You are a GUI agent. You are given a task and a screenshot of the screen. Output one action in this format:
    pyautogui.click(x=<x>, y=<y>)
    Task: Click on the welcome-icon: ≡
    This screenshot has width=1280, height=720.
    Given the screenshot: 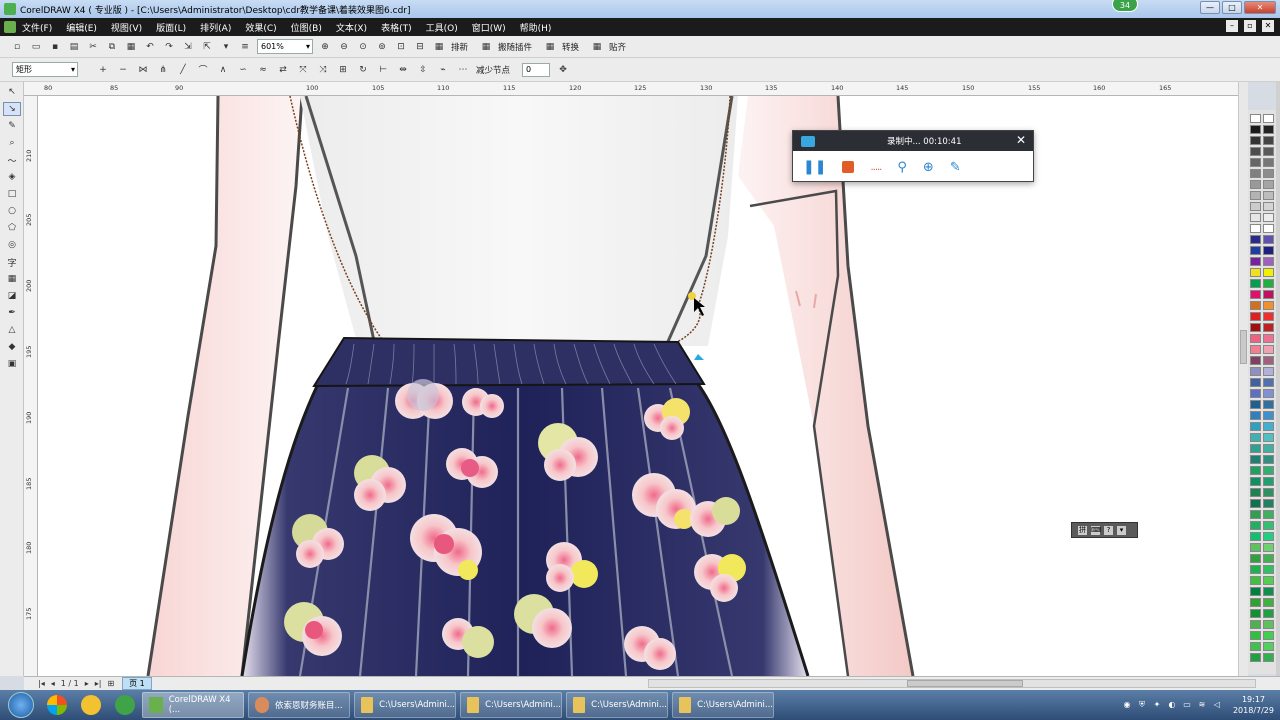 What is the action you would take?
    pyautogui.click(x=245, y=47)
    